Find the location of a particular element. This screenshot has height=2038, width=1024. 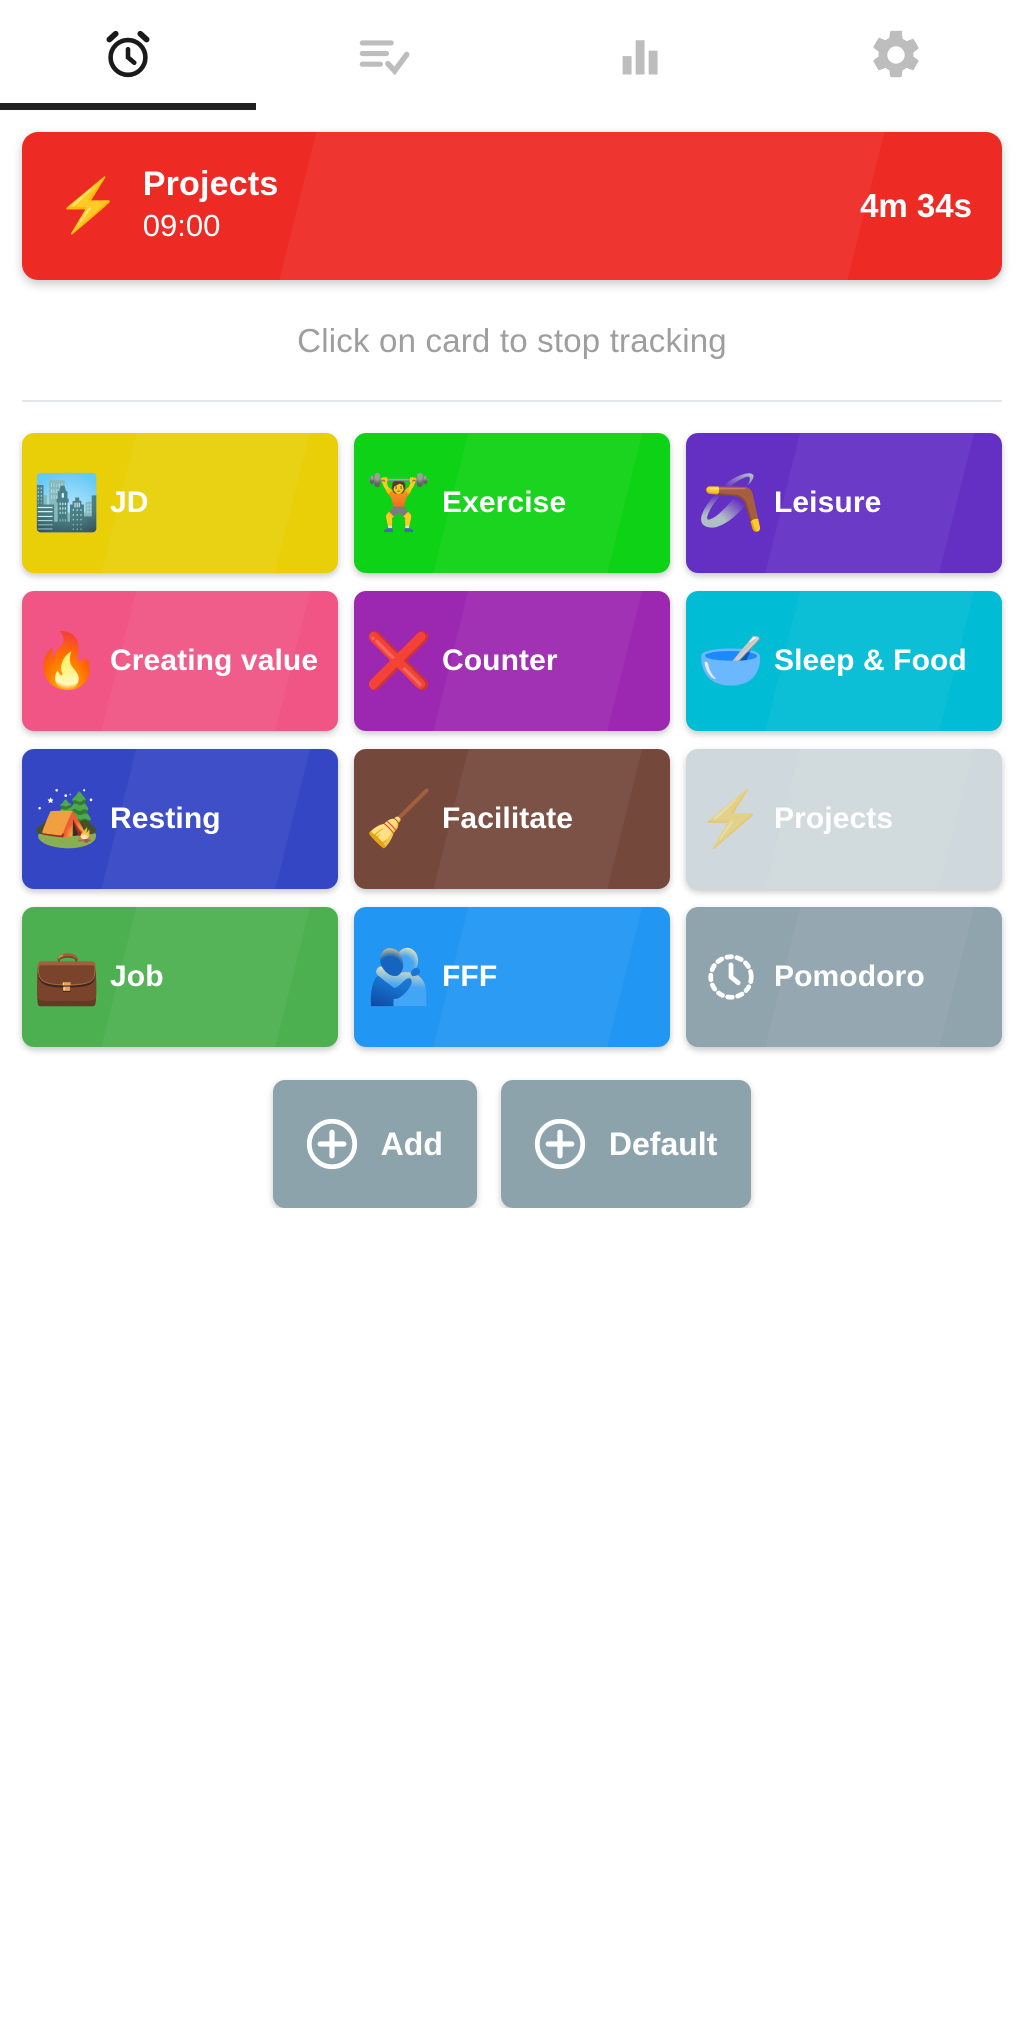

activity-label: Facilitate is located at coordinates (507, 819).